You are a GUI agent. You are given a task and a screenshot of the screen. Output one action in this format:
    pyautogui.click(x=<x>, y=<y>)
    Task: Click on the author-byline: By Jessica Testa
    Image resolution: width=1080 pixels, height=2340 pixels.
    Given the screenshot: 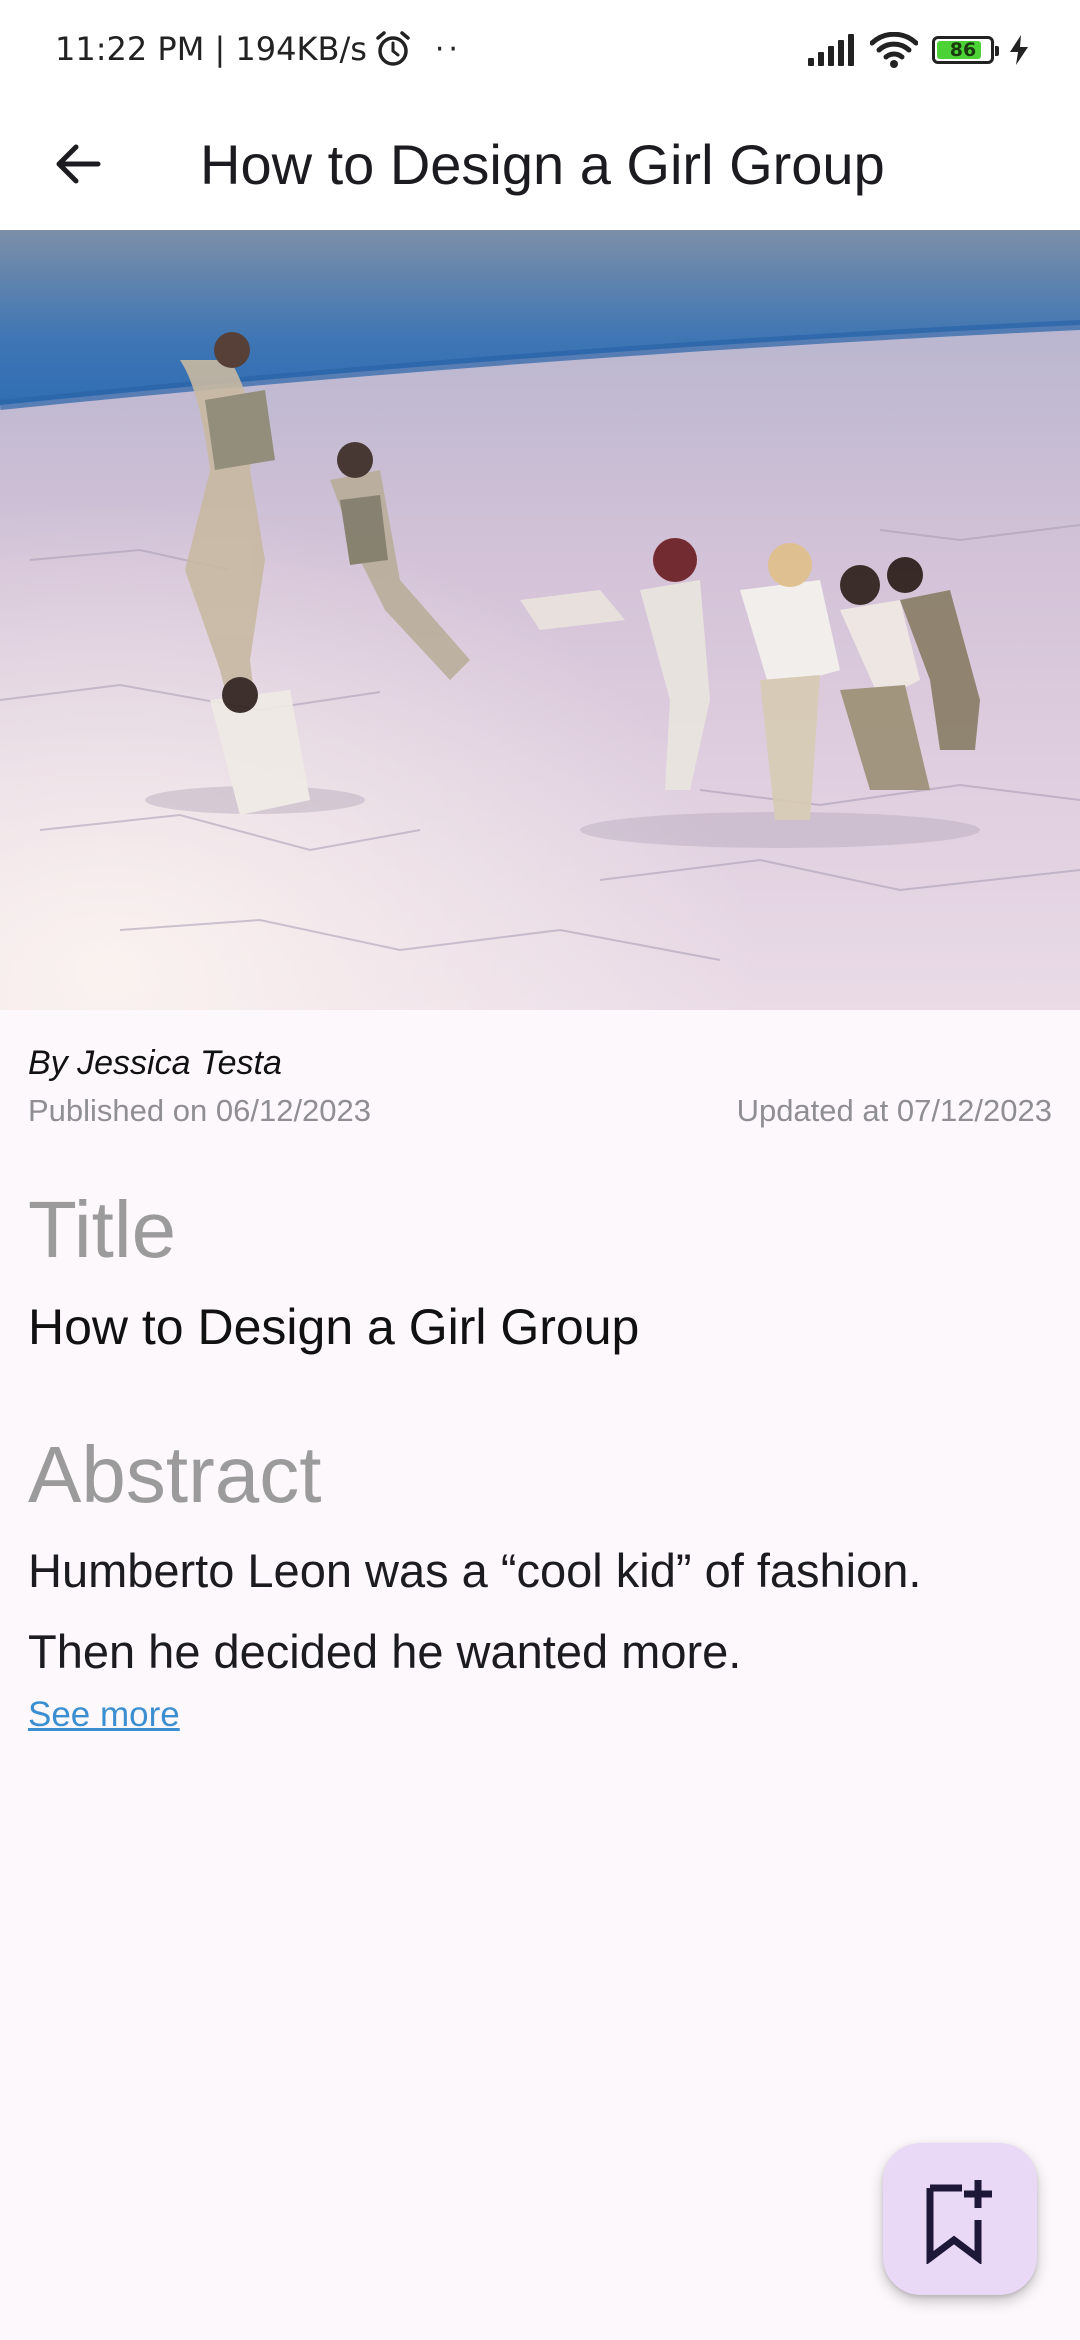 What is the action you would take?
    pyautogui.click(x=155, y=1063)
    